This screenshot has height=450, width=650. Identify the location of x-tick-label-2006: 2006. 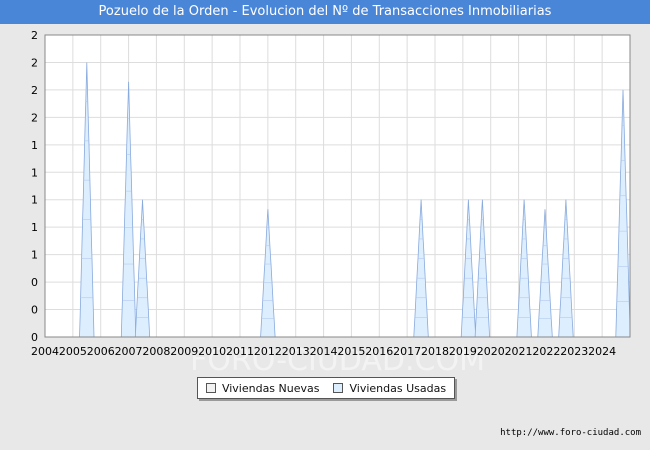
(101, 351).